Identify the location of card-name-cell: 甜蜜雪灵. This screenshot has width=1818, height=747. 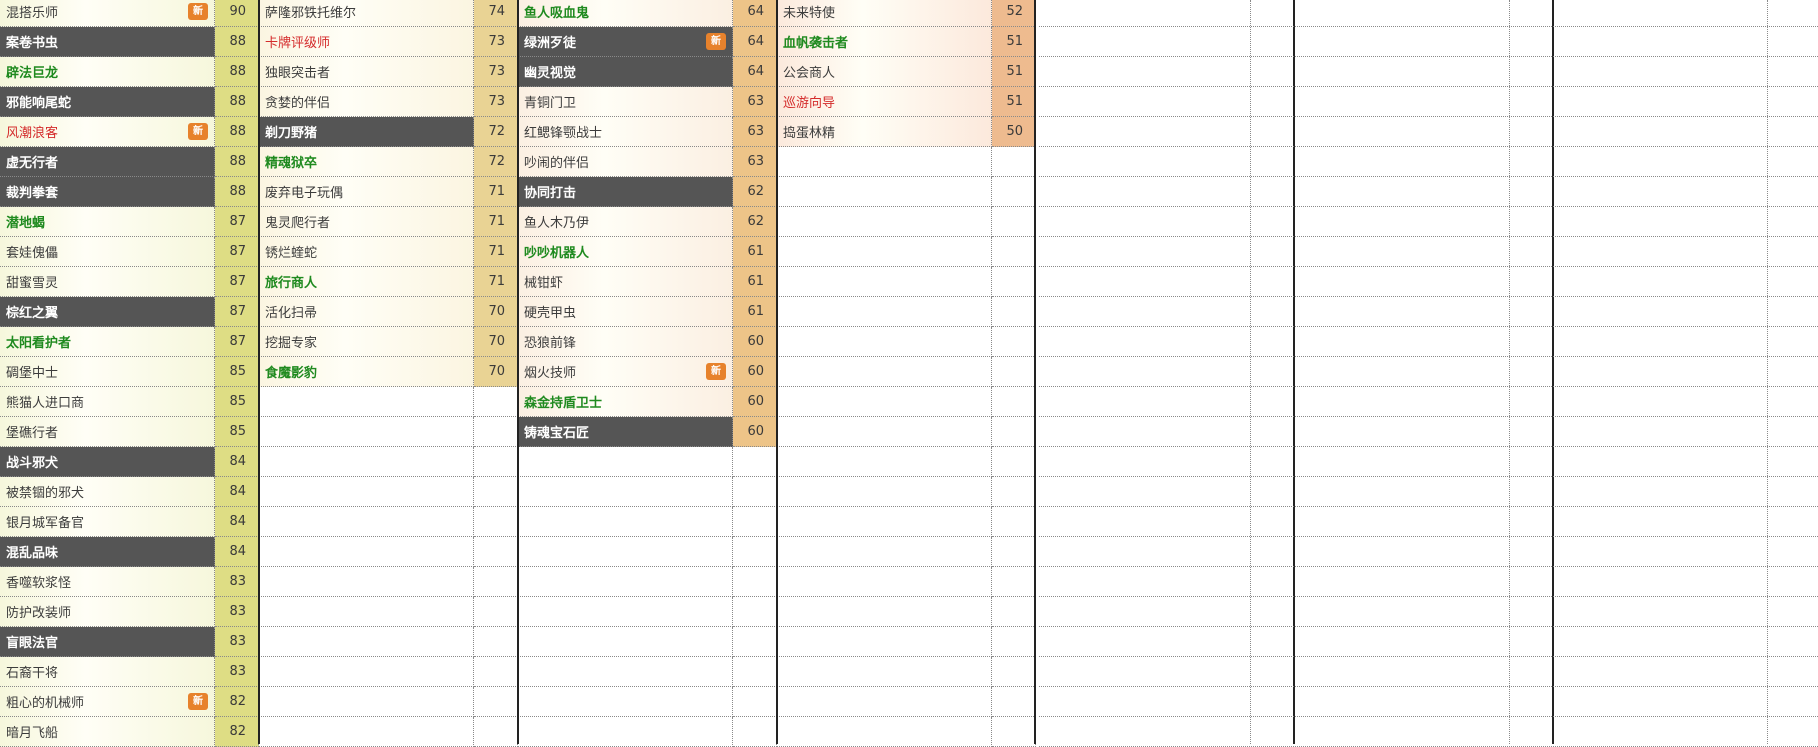
(107, 282).